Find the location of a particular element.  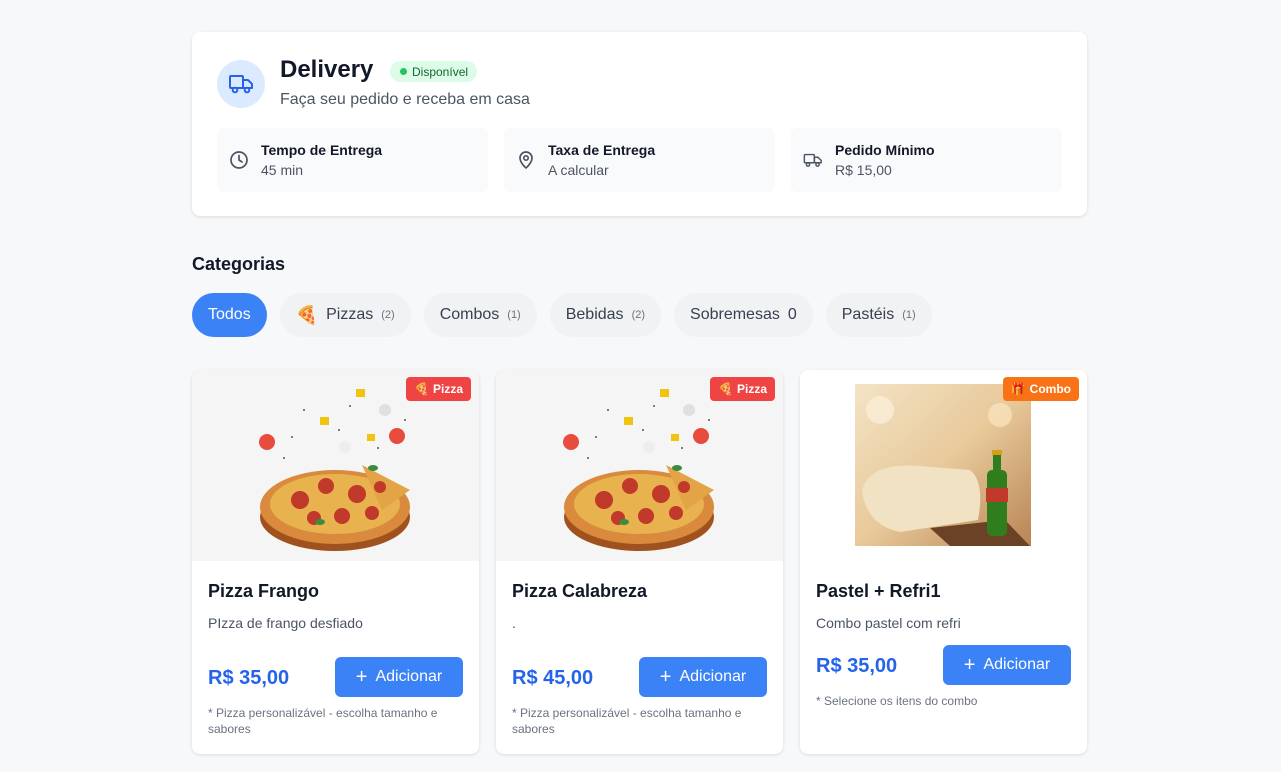

chip-label: Bebidas is located at coordinates (594, 314).